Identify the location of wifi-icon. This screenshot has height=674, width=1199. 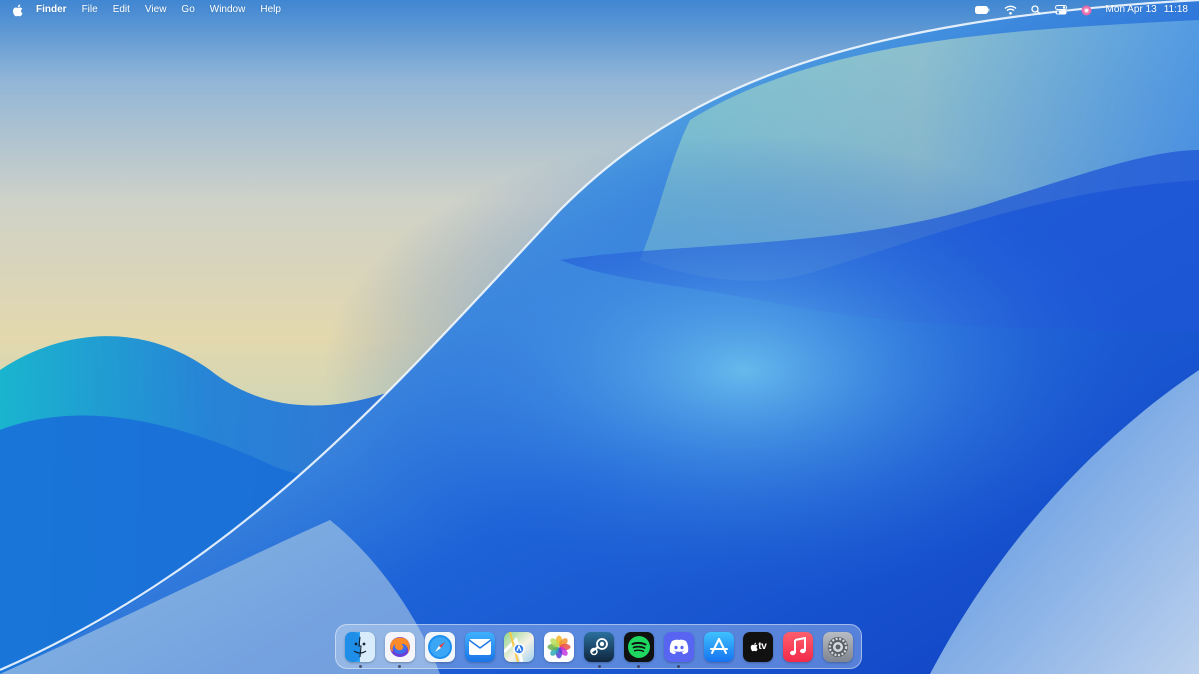
(1010, 10).